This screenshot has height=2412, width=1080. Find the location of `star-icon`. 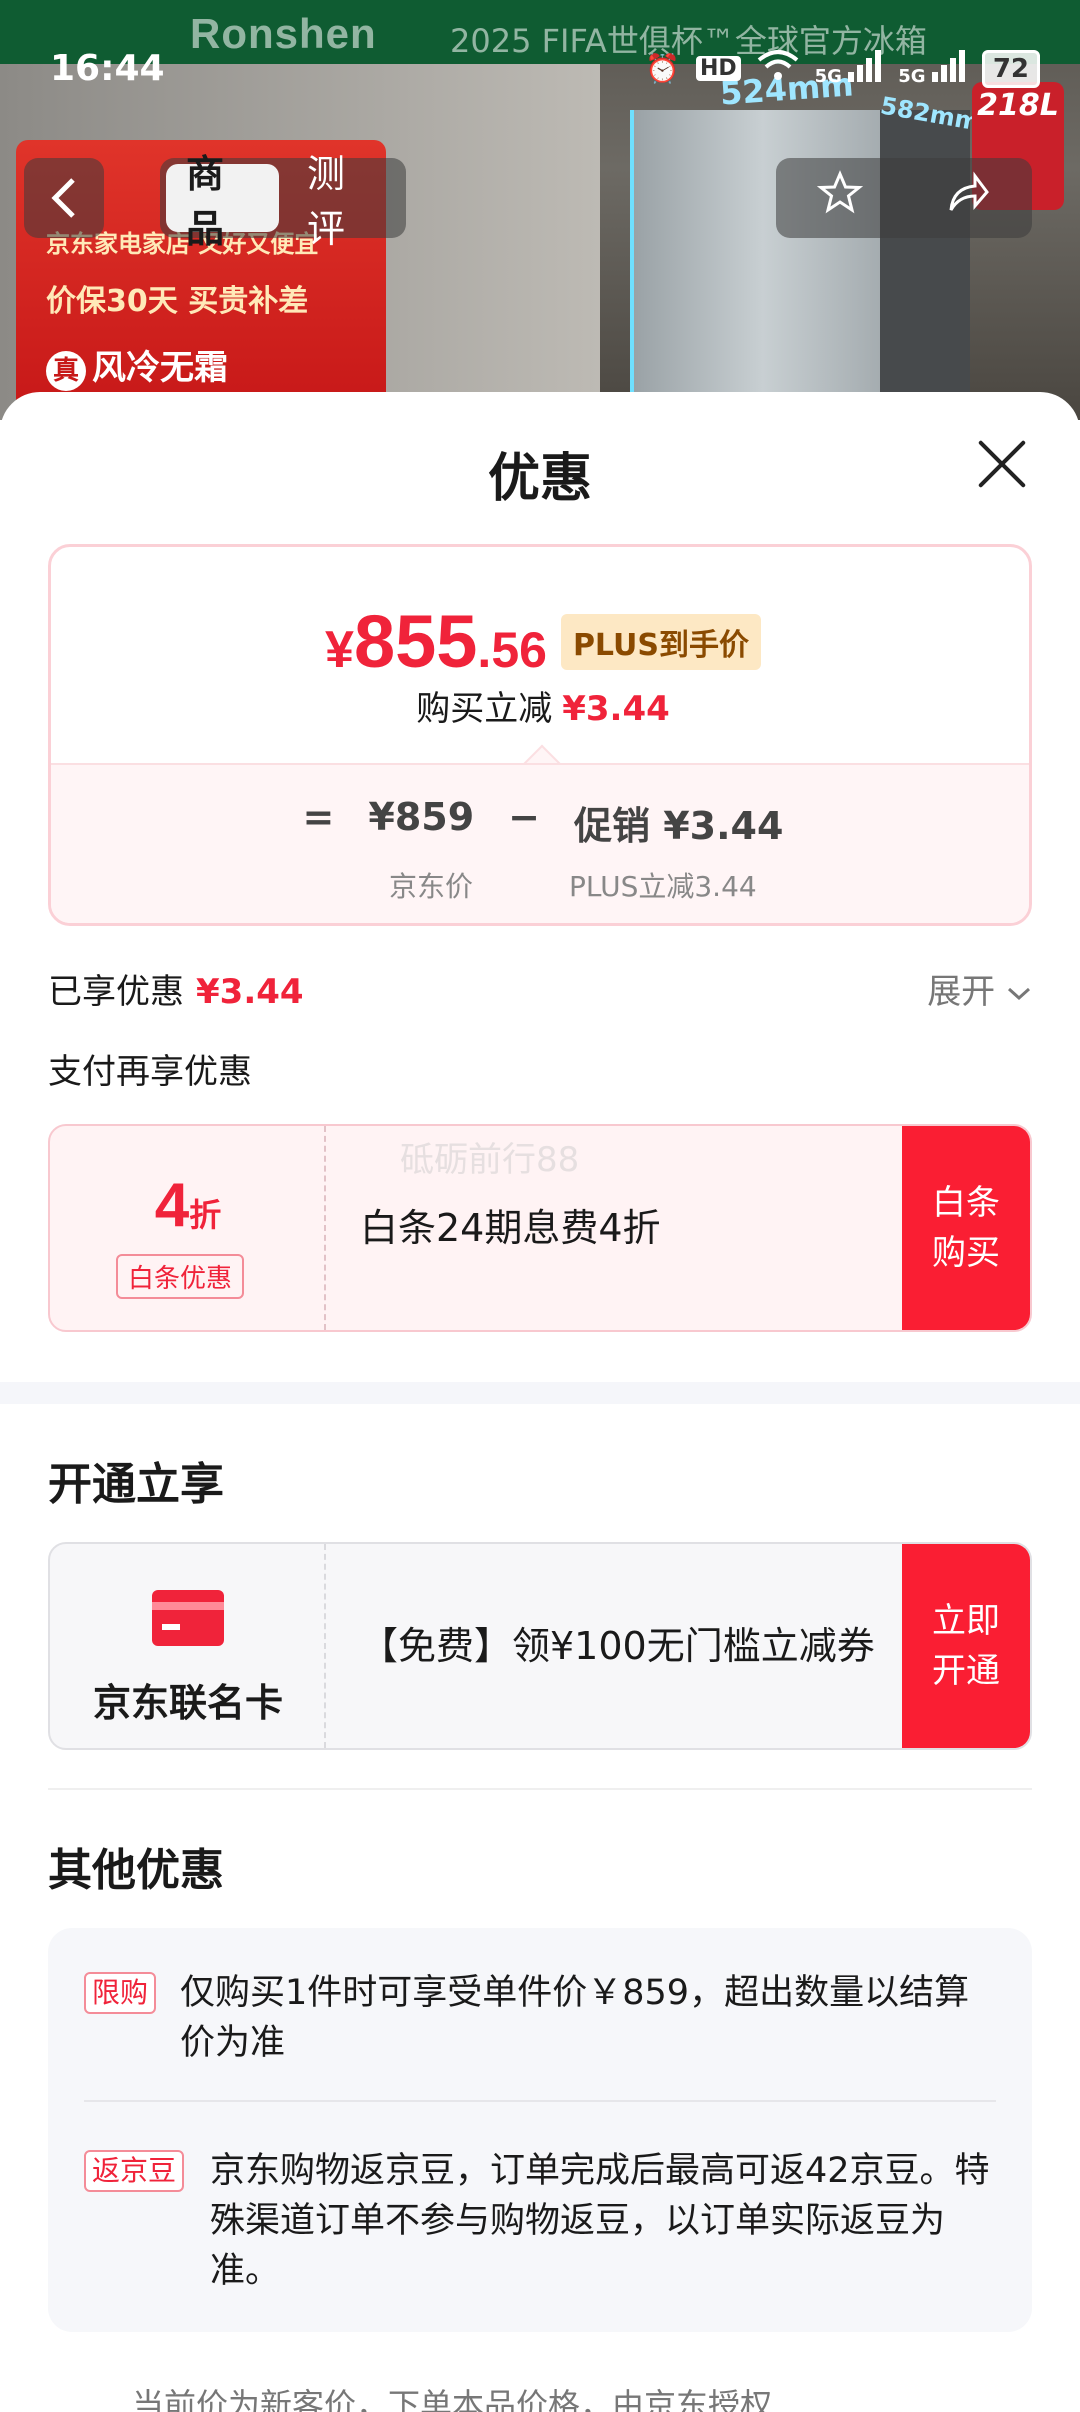

star-icon is located at coordinates (840, 198).